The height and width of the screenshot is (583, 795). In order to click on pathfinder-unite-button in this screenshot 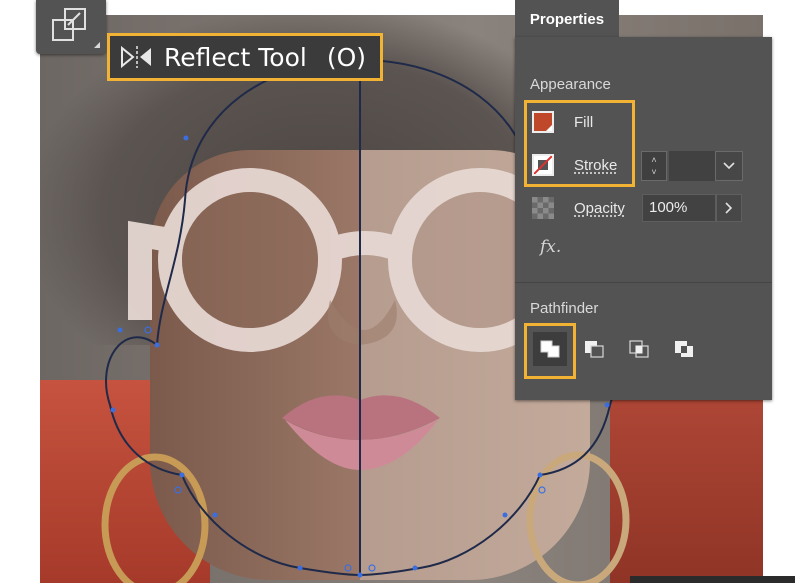, I will do `click(550, 349)`.